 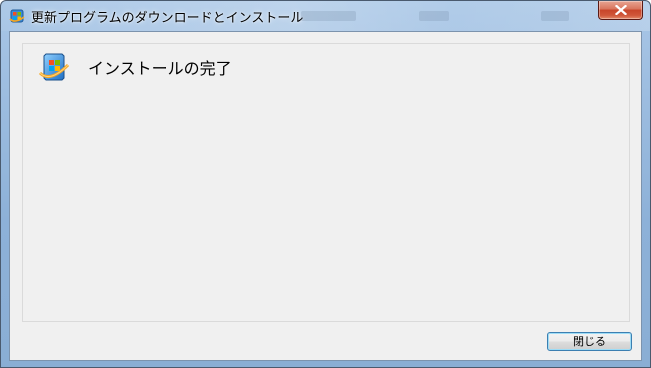 What do you see at coordinates (589, 341) in the screenshot?
I see `close-button: 閉じる` at bounding box center [589, 341].